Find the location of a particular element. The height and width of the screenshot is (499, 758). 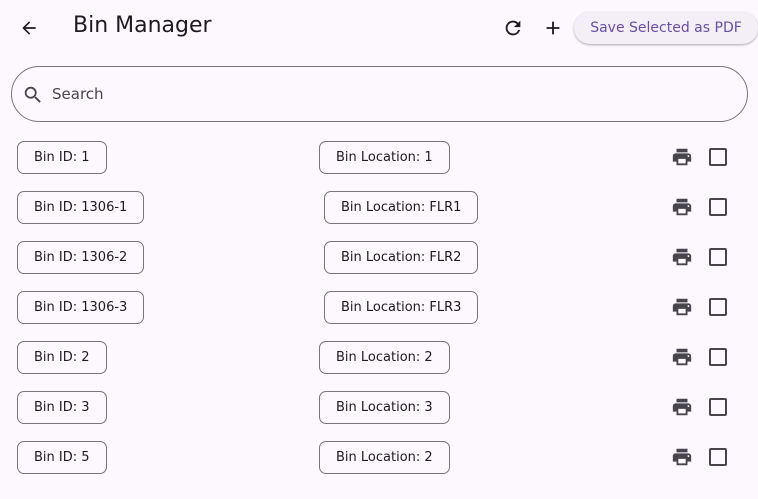

bin-row: Bin ID: 2 Bin Location: 2 is located at coordinates (379, 357).